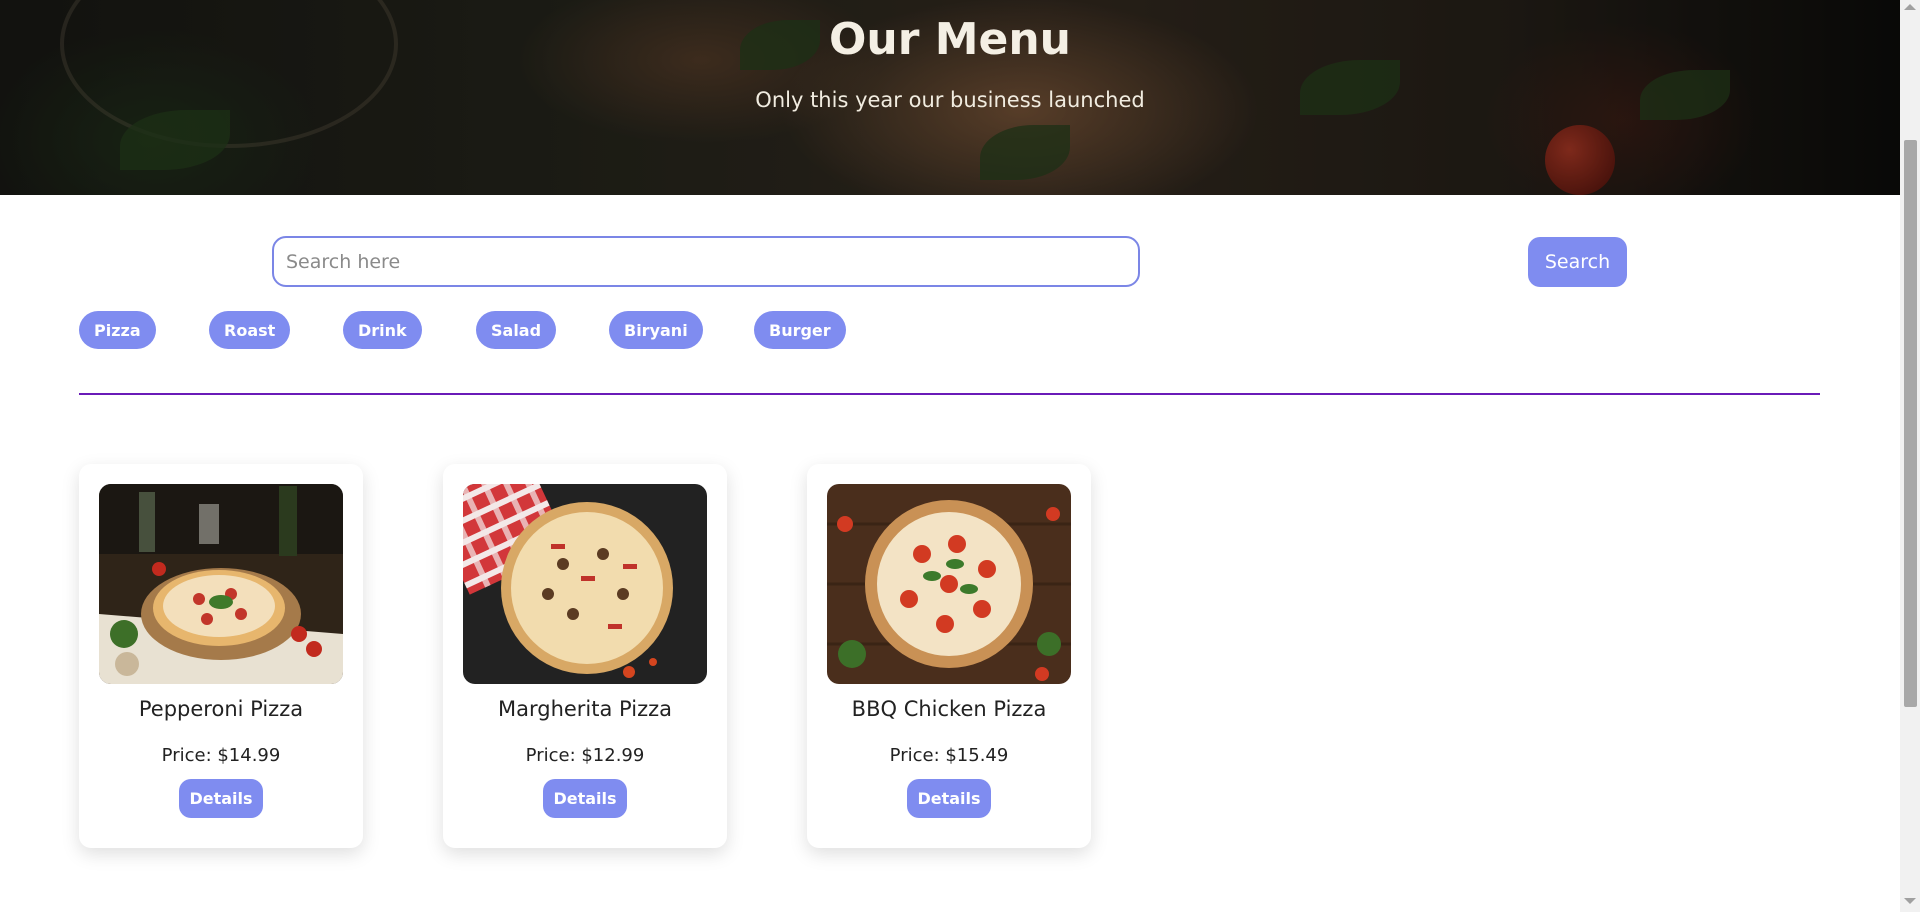 The image size is (1920, 912). I want to click on pepperoni-pizza-photo, so click(221, 584).